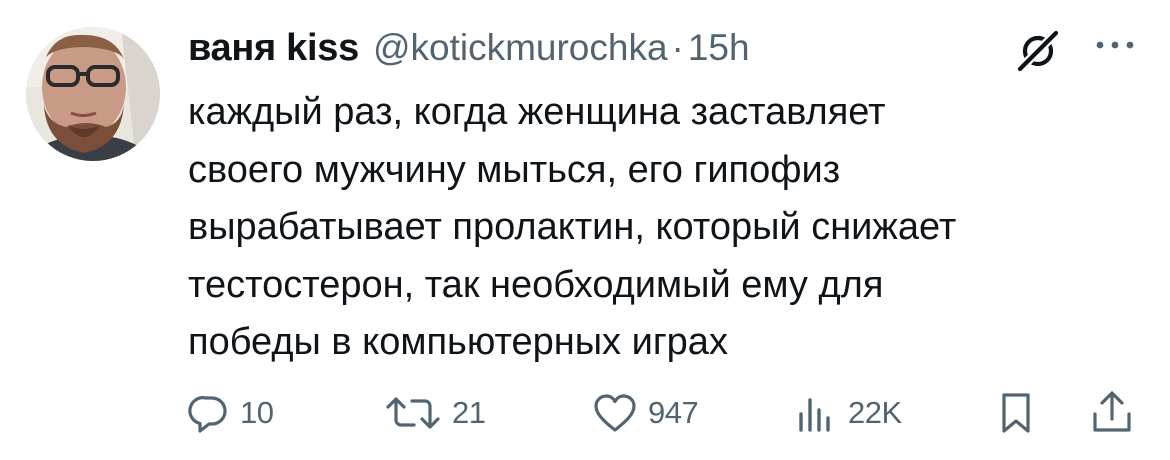 The height and width of the screenshot is (460, 1170). What do you see at coordinates (514, 169) in the screenshot?
I see `tweet-text-line: своего мужчину мыться, его гипофиз` at bounding box center [514, 169].